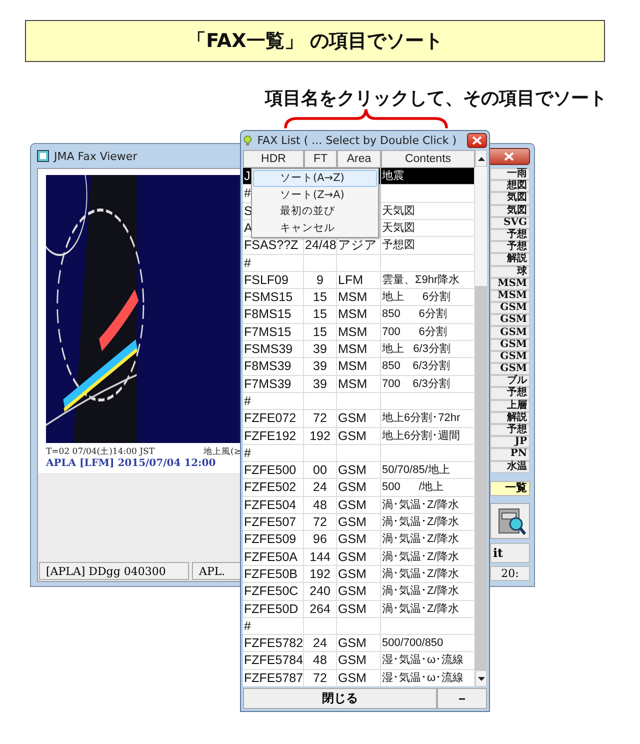  What do you see at coordinates (273, 315) in the screenshot?
I see `table-cell: F8MS15` at bounding box center [273, 315].